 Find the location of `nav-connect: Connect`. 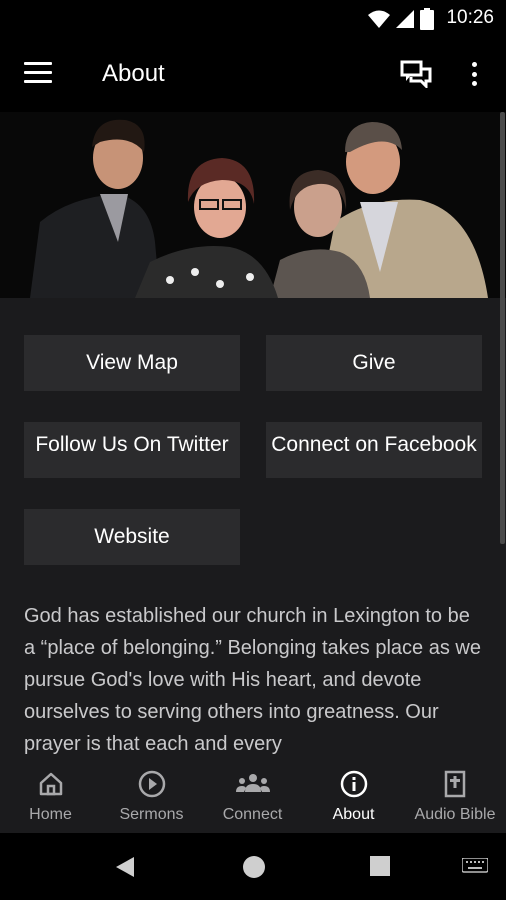

nav-connect: Connect is located at coordinates (252, 799).